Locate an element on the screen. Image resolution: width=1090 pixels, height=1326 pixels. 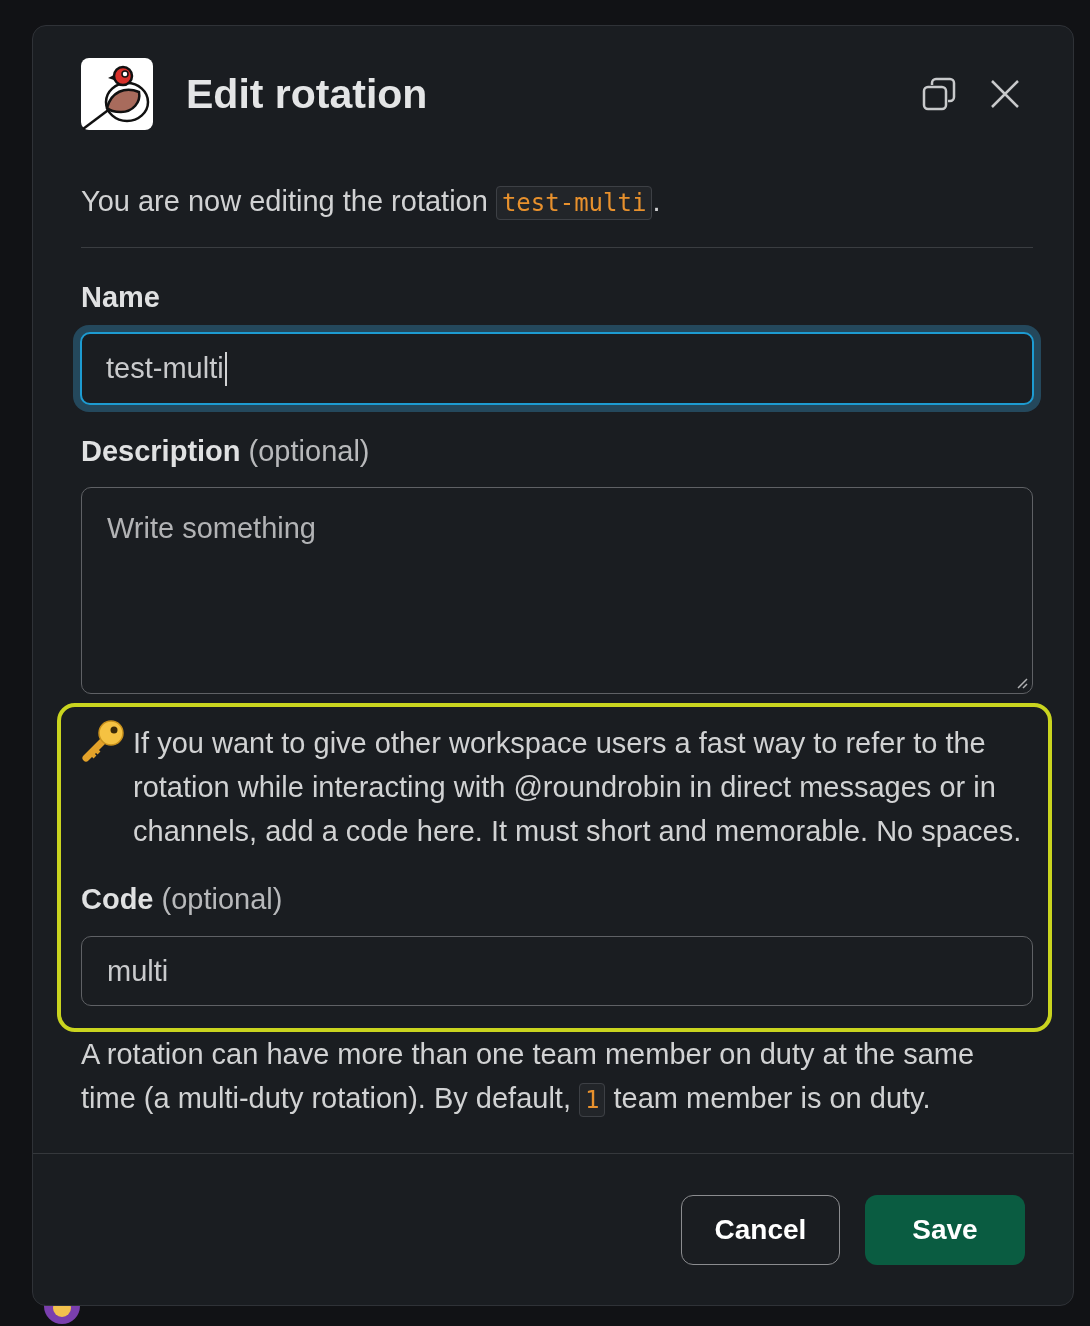
duty-note-text: A rotation can have more than one team member on duty at the same time (a multi-duty rotation). By default, 1 team member is on duty. is located at coordinates (557, 1077).